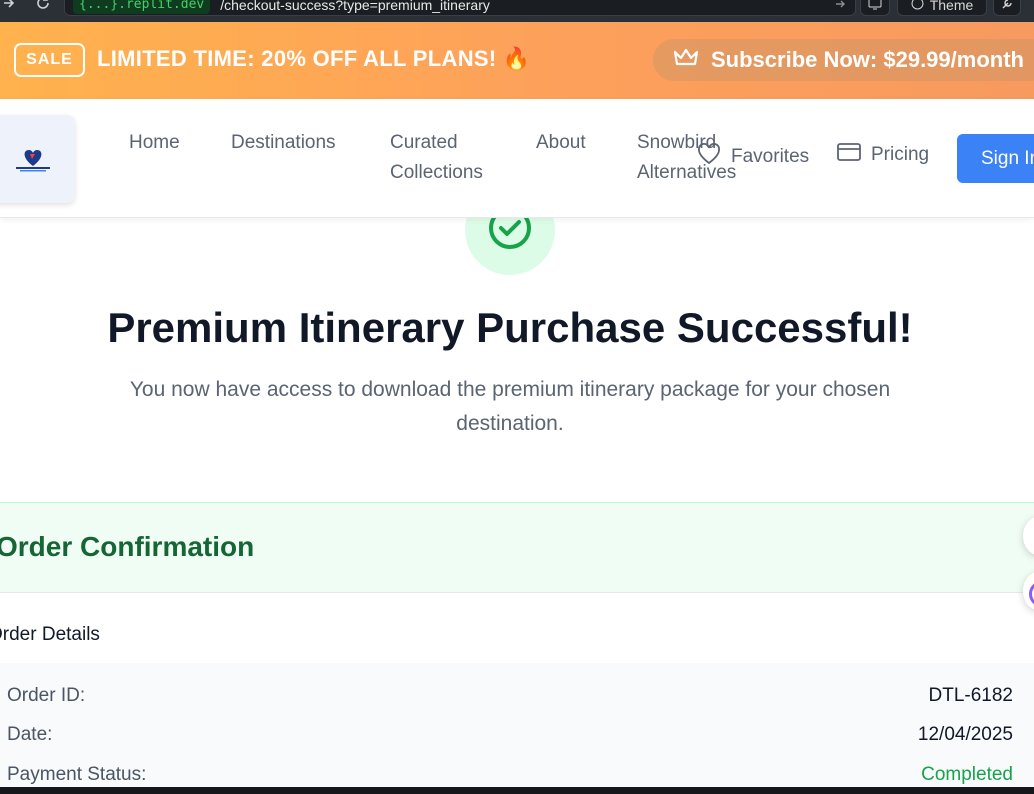 The height and width of the screenshot is (794, 1034). I want to click on monitor-icon, so click(875, 6).